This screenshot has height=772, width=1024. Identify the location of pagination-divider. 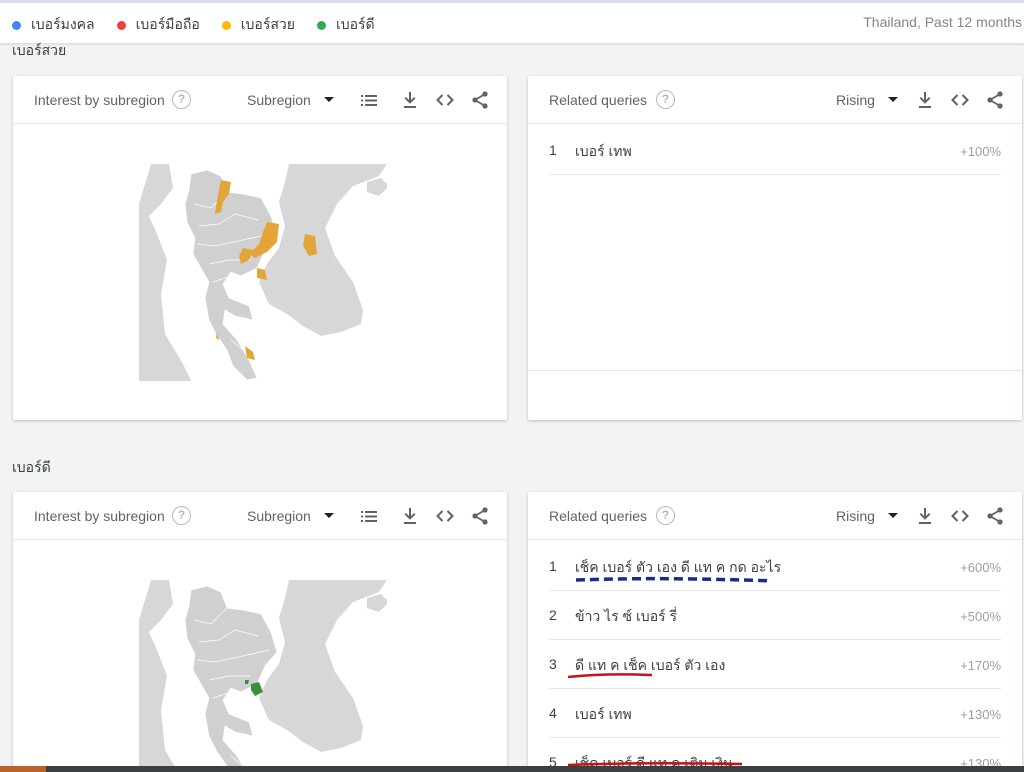
(775, 370).